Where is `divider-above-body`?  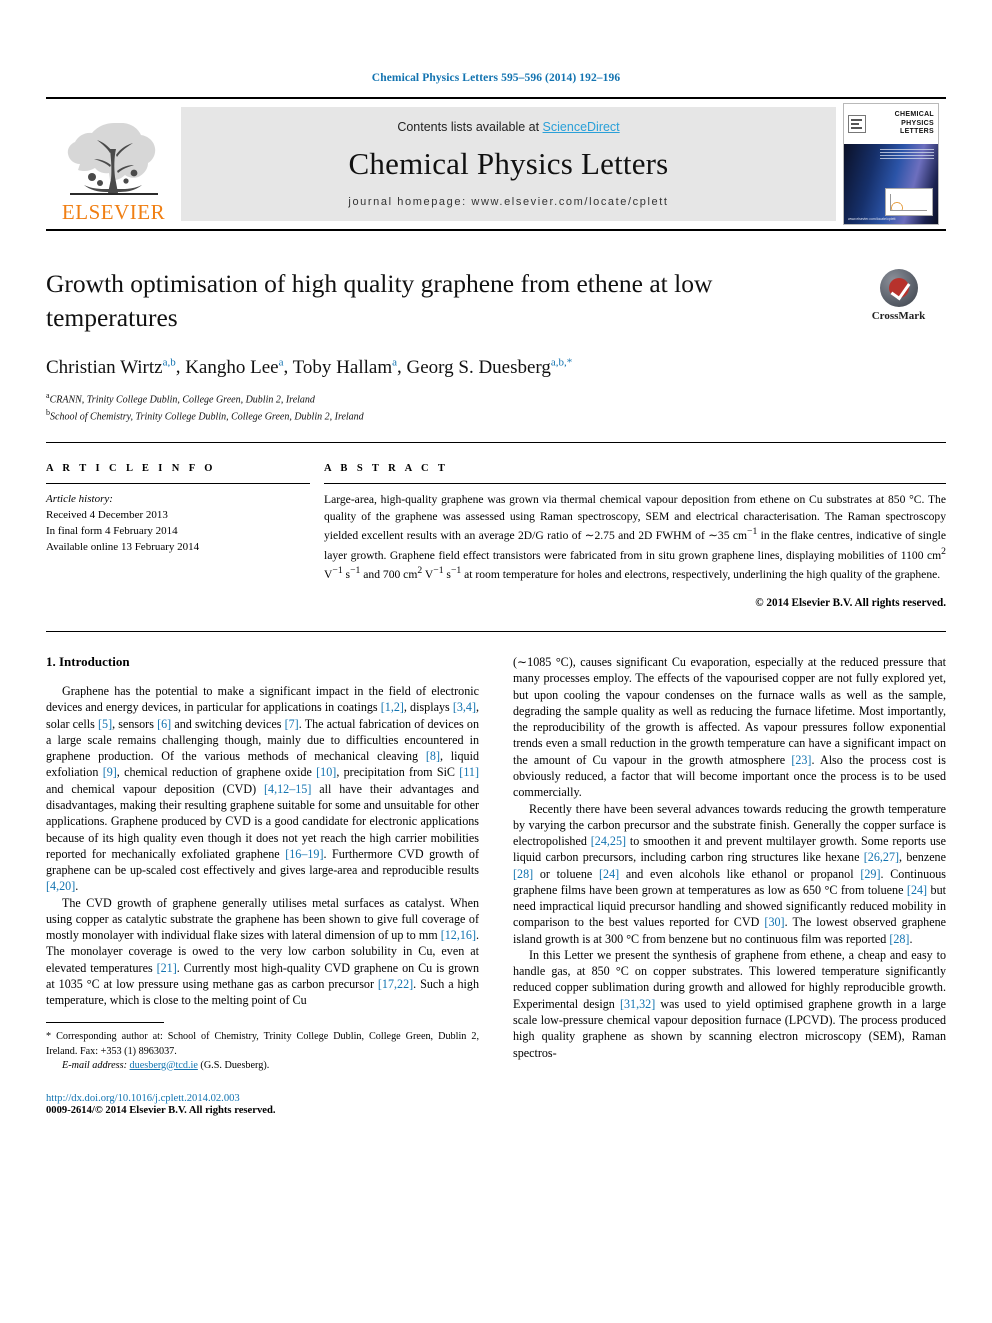
divider-above-body is located at coordinates (496, 632).